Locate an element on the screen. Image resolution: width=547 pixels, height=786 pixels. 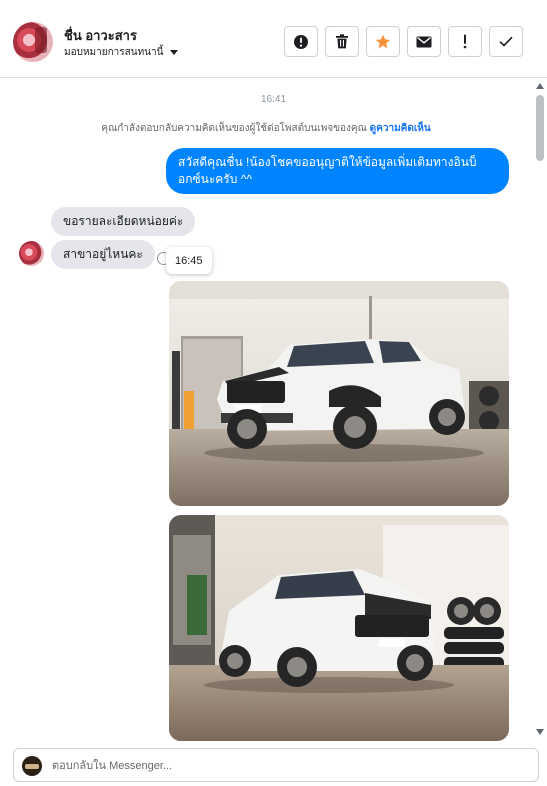
exclamation-icon is located at coordinates (465, 41).